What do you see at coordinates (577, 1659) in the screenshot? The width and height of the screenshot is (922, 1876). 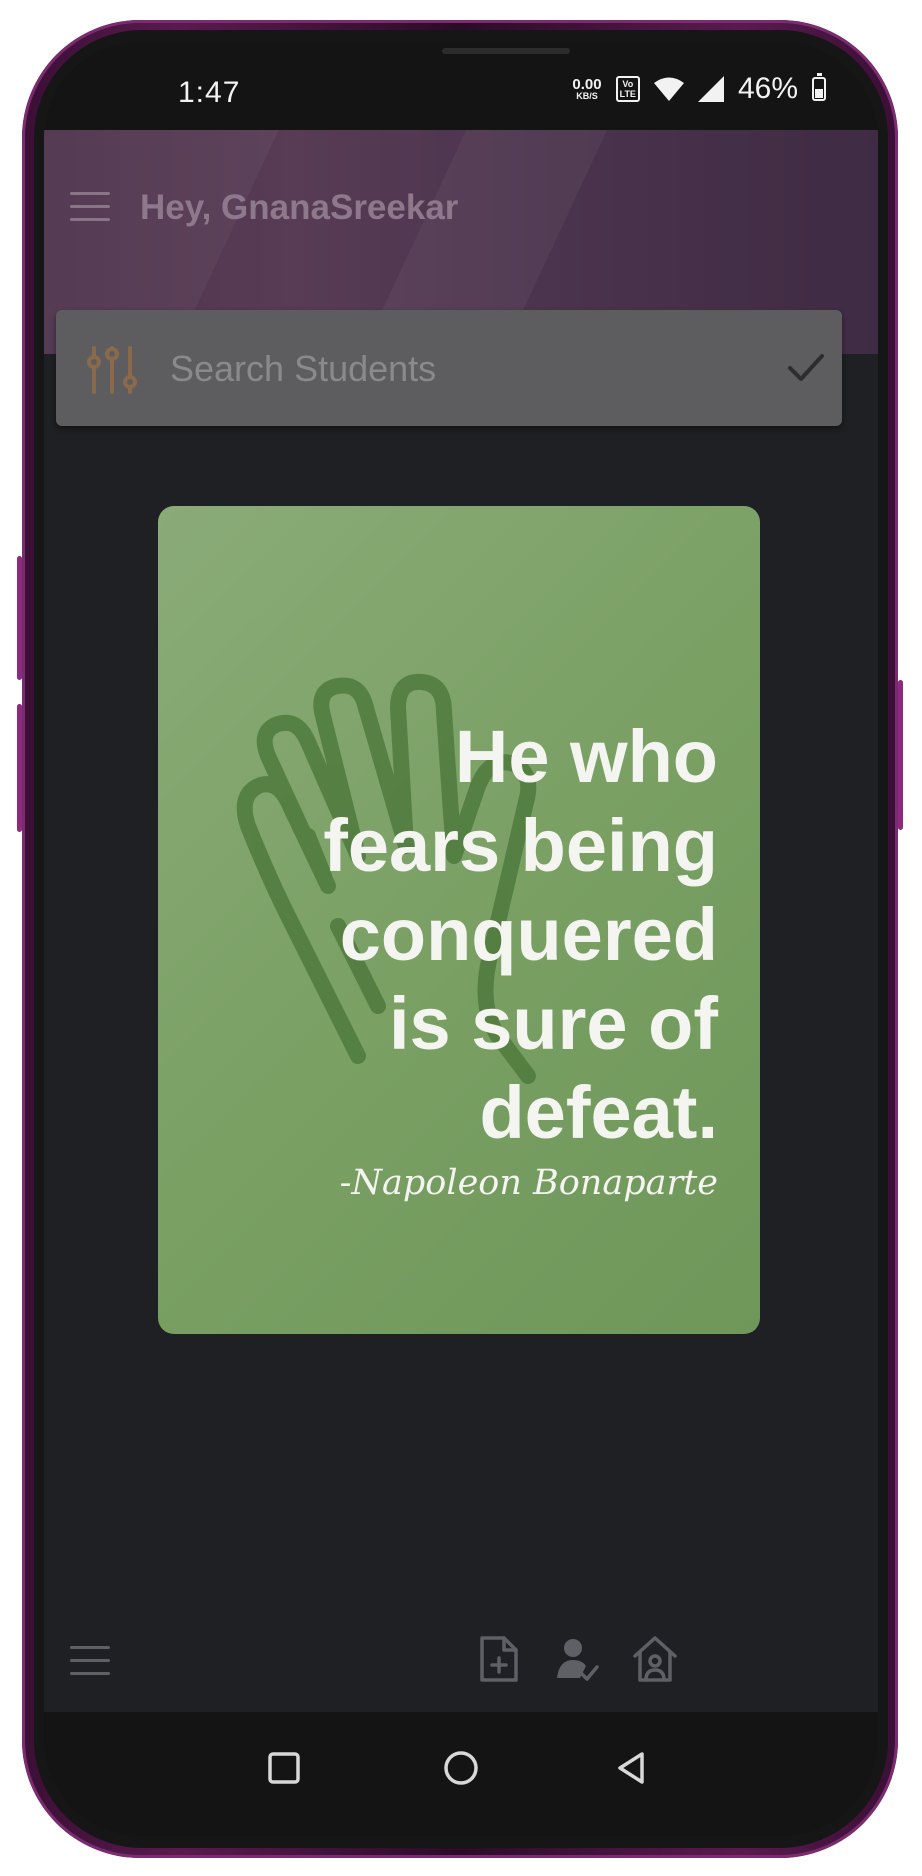 I see `student-approve-icon` at bounding box center [577, 1659].